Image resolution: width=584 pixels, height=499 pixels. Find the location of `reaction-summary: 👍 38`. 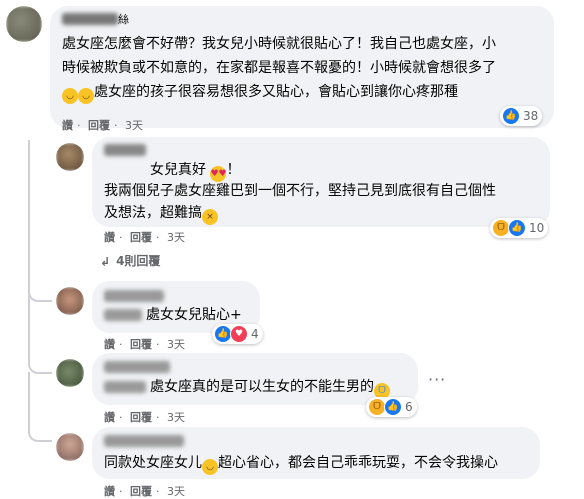

reaction-summary: 👍 38 is located at coordinates (521, 116).